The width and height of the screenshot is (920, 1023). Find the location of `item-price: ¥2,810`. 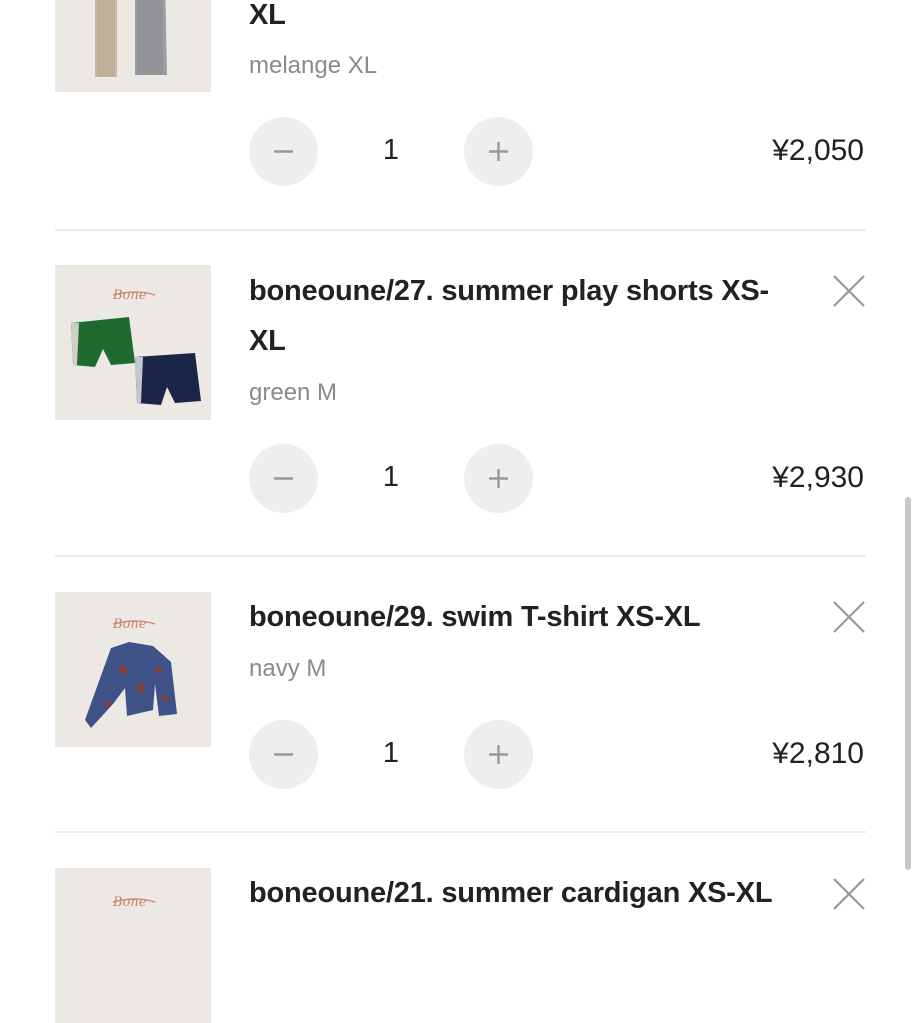

item-price: ¥2,810 is located at coordinates (818, 753).